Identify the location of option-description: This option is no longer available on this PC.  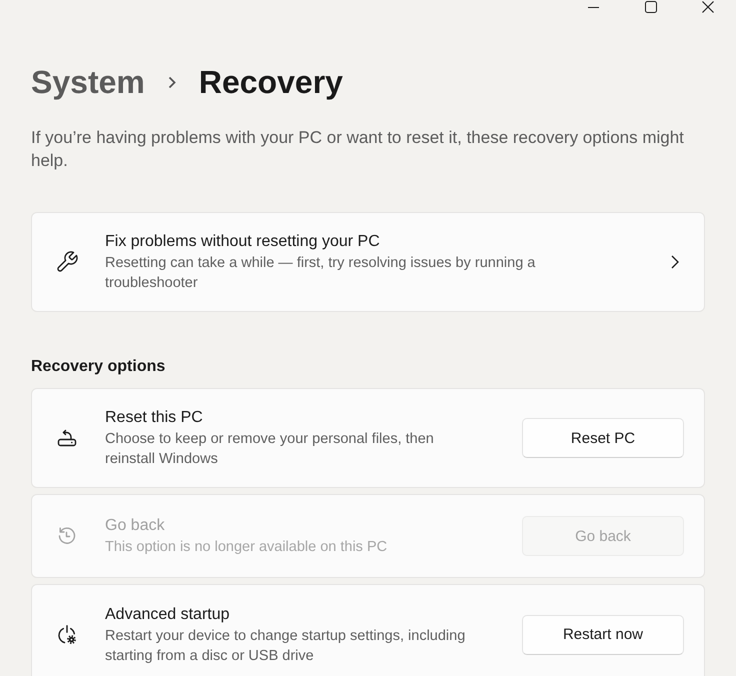
(246, 547).